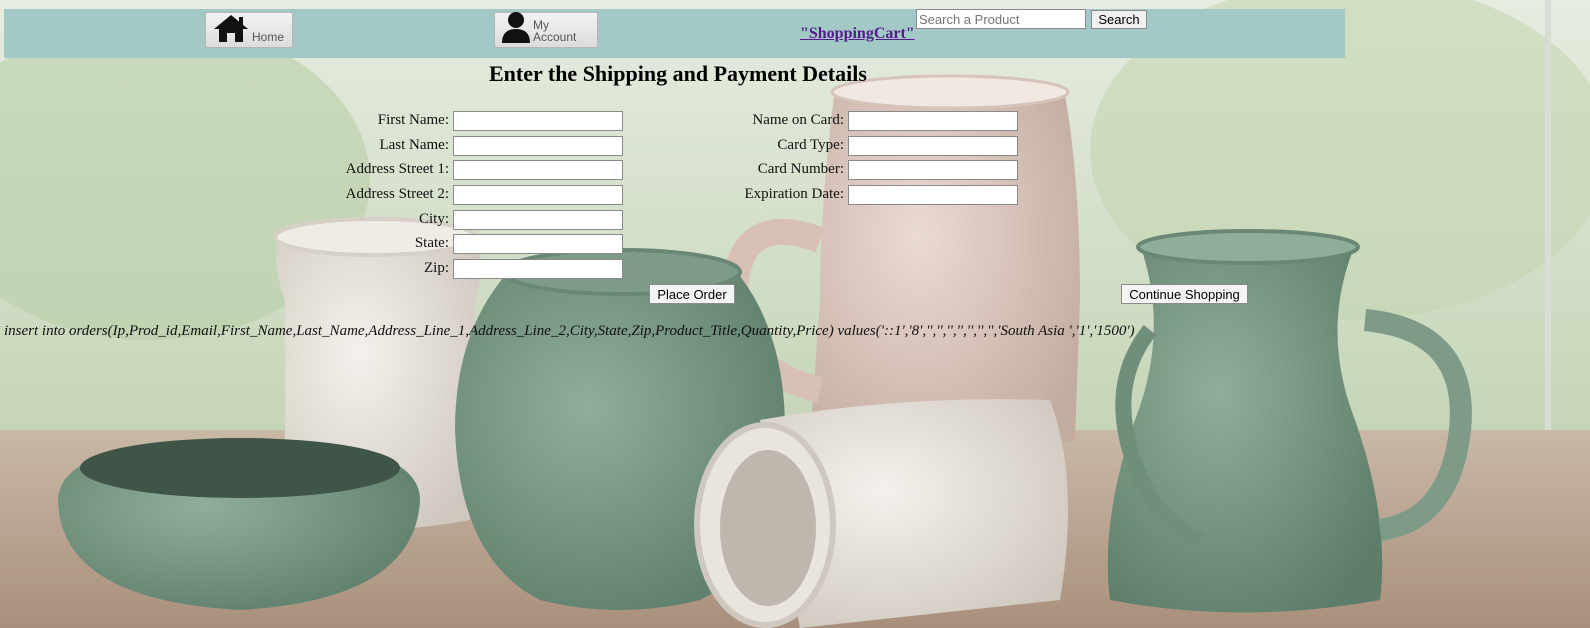  I want to click on state-row: State:, so click(224, 244).